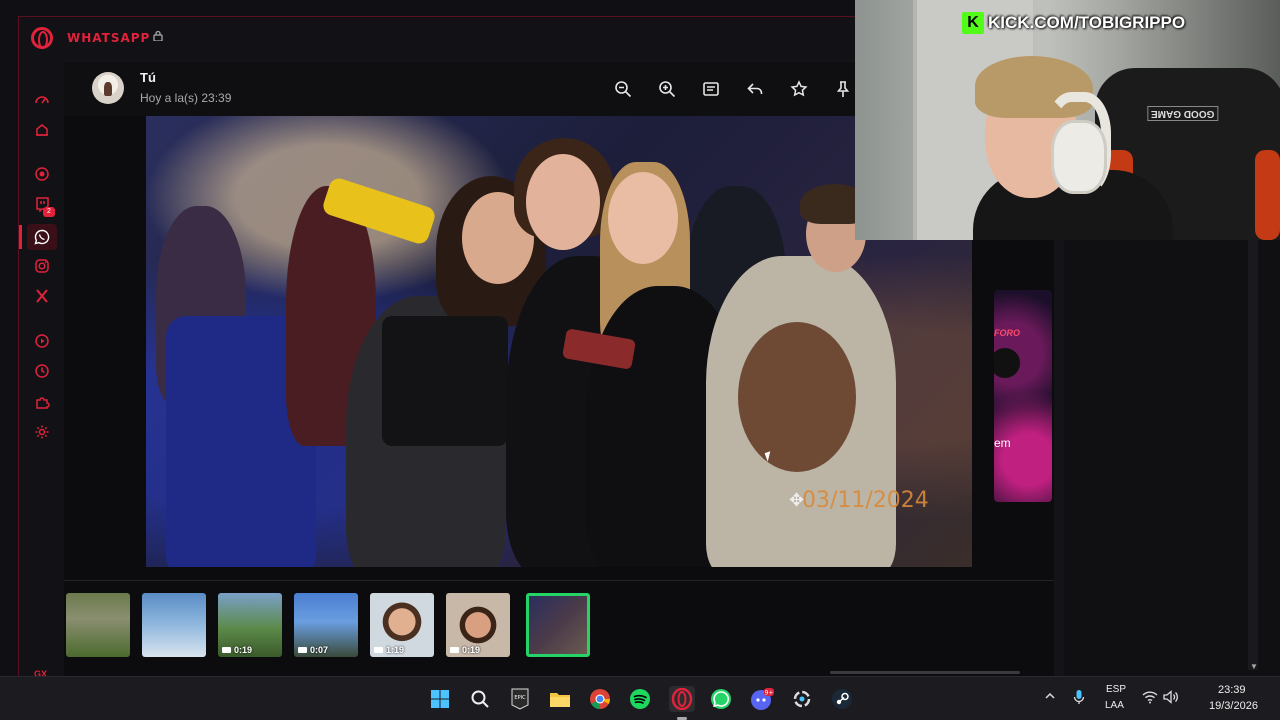 The image size is (1280, 720). I want to click on spotify-icon, so click(640, 699).